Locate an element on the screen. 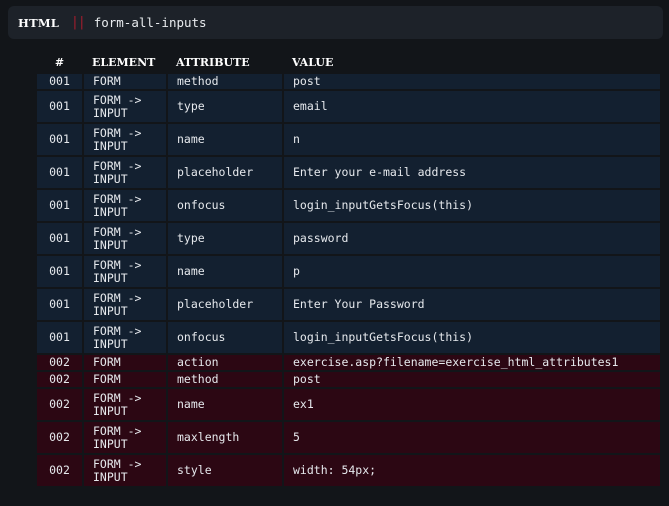 Image resolution: width=669 pixels, height=506 pixels. column-header-element: ELEMENT is located at coordinates (124, 62).